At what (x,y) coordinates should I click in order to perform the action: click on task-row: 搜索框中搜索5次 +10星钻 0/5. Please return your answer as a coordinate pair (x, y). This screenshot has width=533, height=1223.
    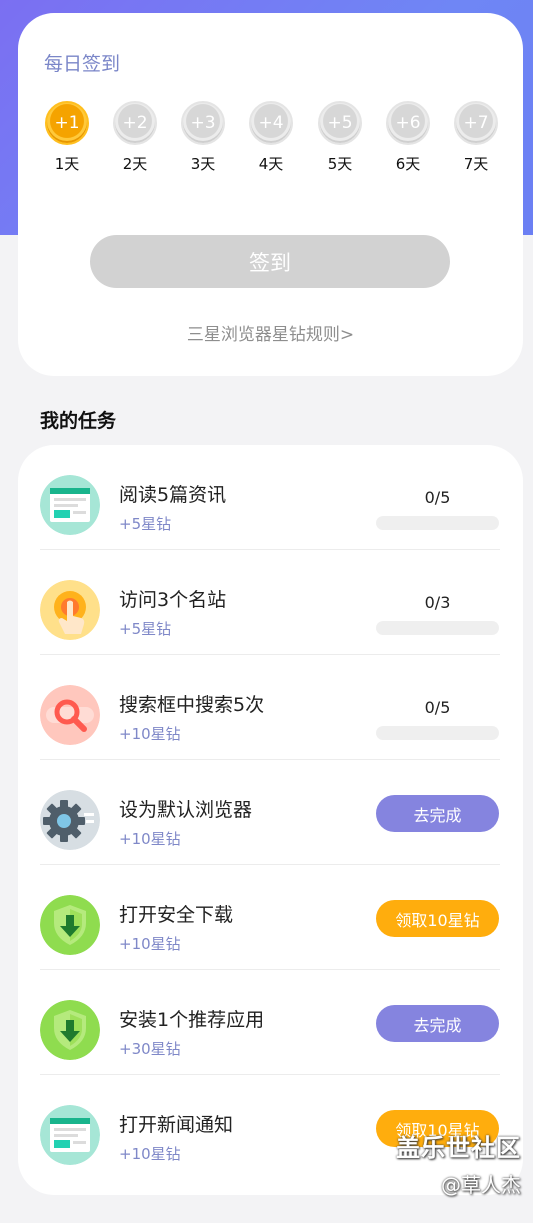
    Looking at the image, I should click on (270, 707).